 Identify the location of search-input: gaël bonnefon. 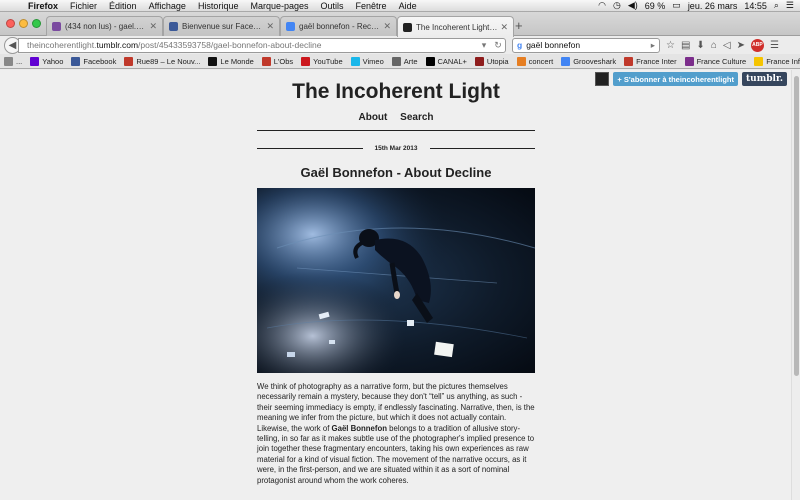
(586, 45).